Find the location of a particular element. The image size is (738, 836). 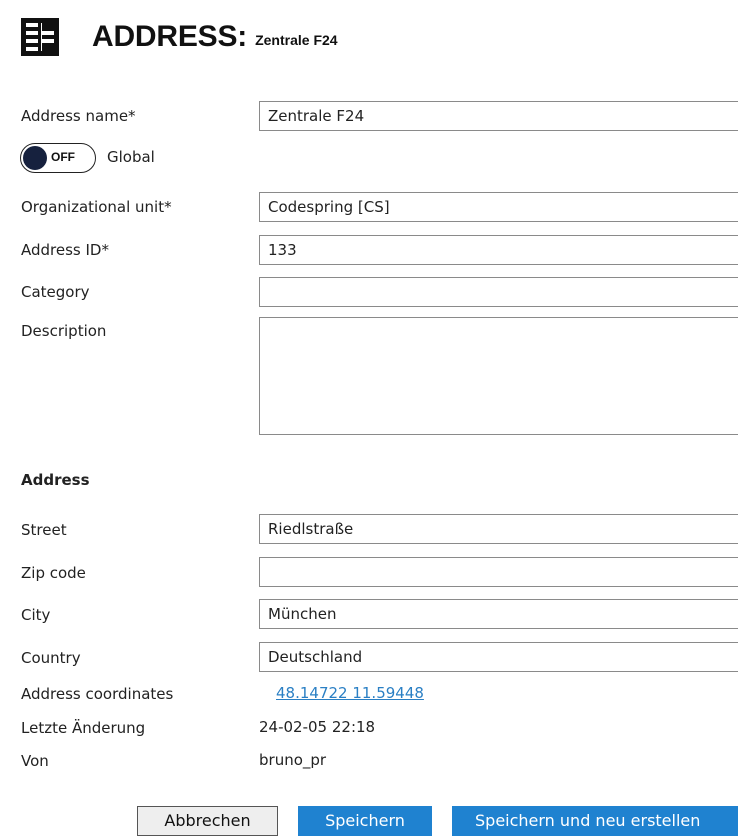

page-subtitle: Zentrale F24 is located at coordinates (296, 40).